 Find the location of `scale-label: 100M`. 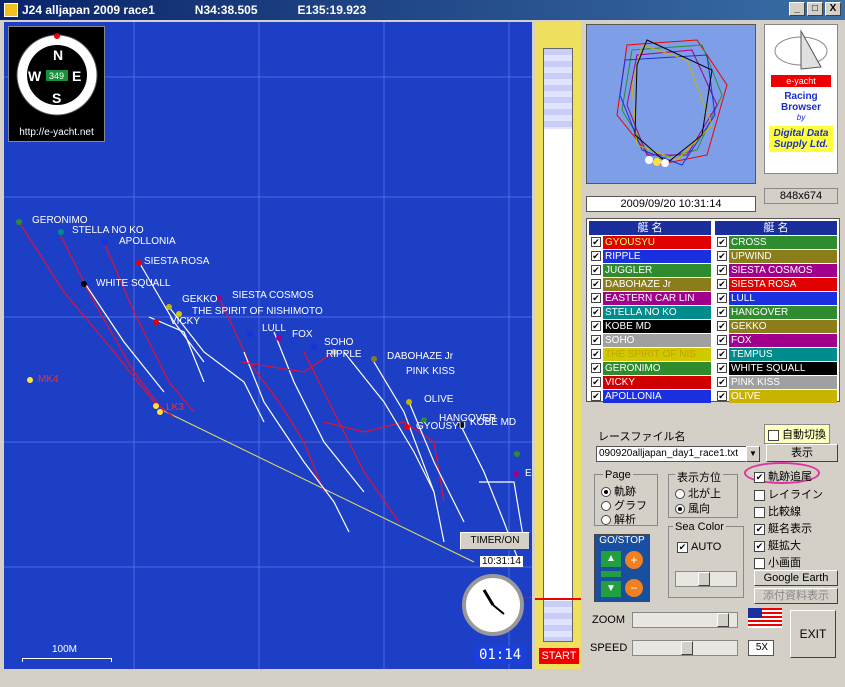

scale-label: 100M is located at coordinates (65, 649).